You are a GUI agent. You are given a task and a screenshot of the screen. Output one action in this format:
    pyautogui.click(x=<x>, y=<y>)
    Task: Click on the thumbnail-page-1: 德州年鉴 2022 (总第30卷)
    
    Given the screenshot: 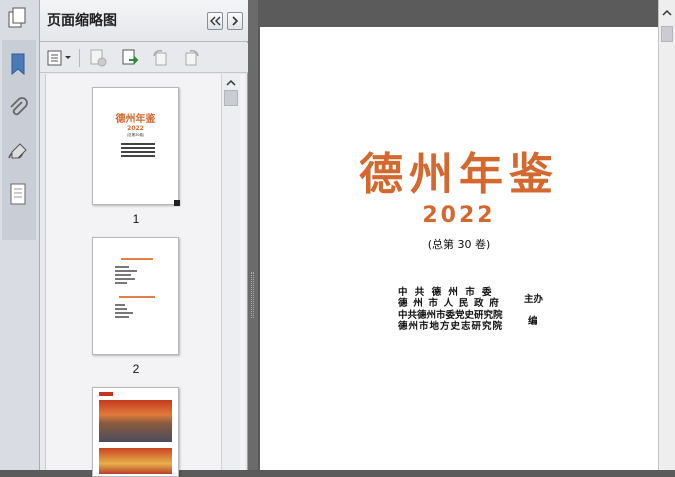 What is the action you would take?
    pyautogui.click(x=135, y=146)
    